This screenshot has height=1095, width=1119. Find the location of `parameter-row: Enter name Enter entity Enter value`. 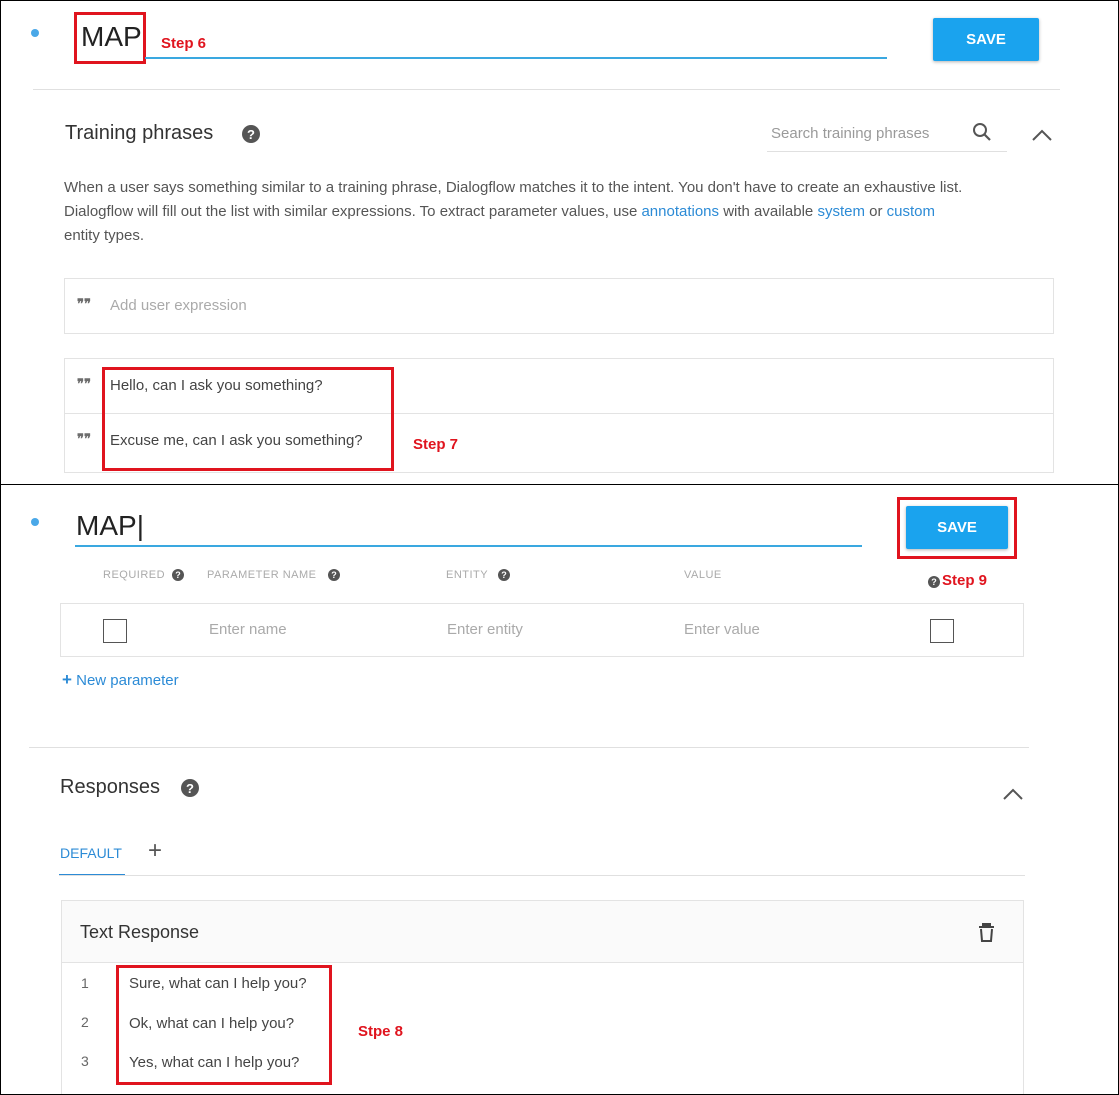

parameter-row: Enter name Enter entity Enter value is located at coordinates (542, 630).